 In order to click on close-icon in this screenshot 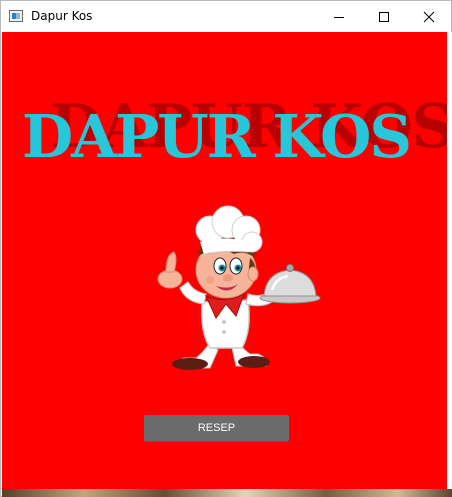, I will do `click(428, 16)`.